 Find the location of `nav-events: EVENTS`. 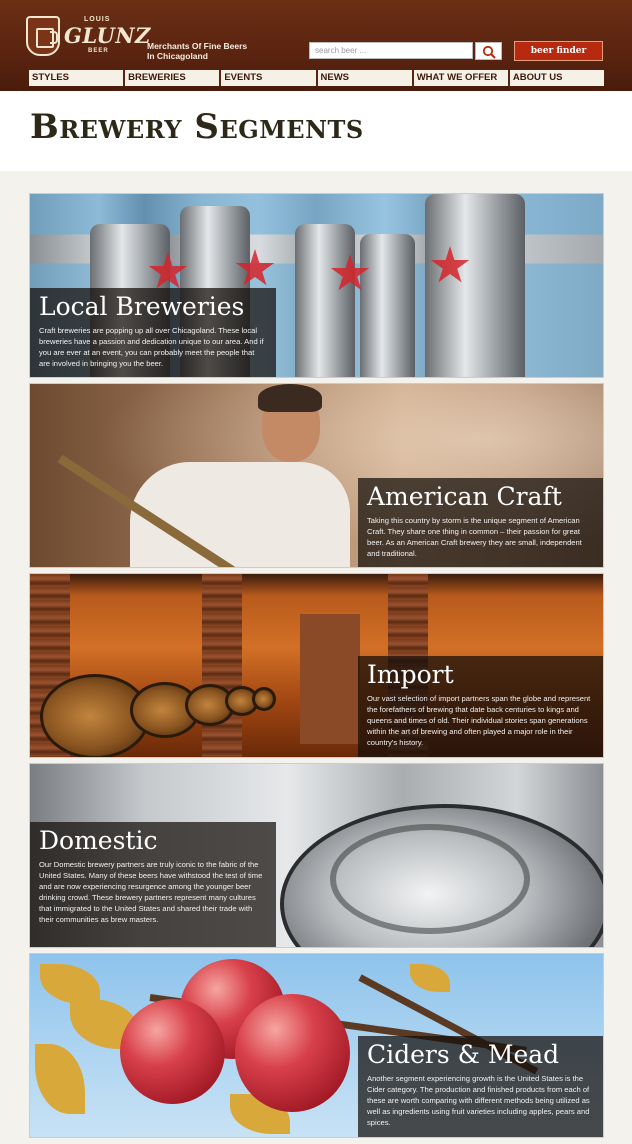

nav-events: EVENTS is located at coordinates (269, 78).